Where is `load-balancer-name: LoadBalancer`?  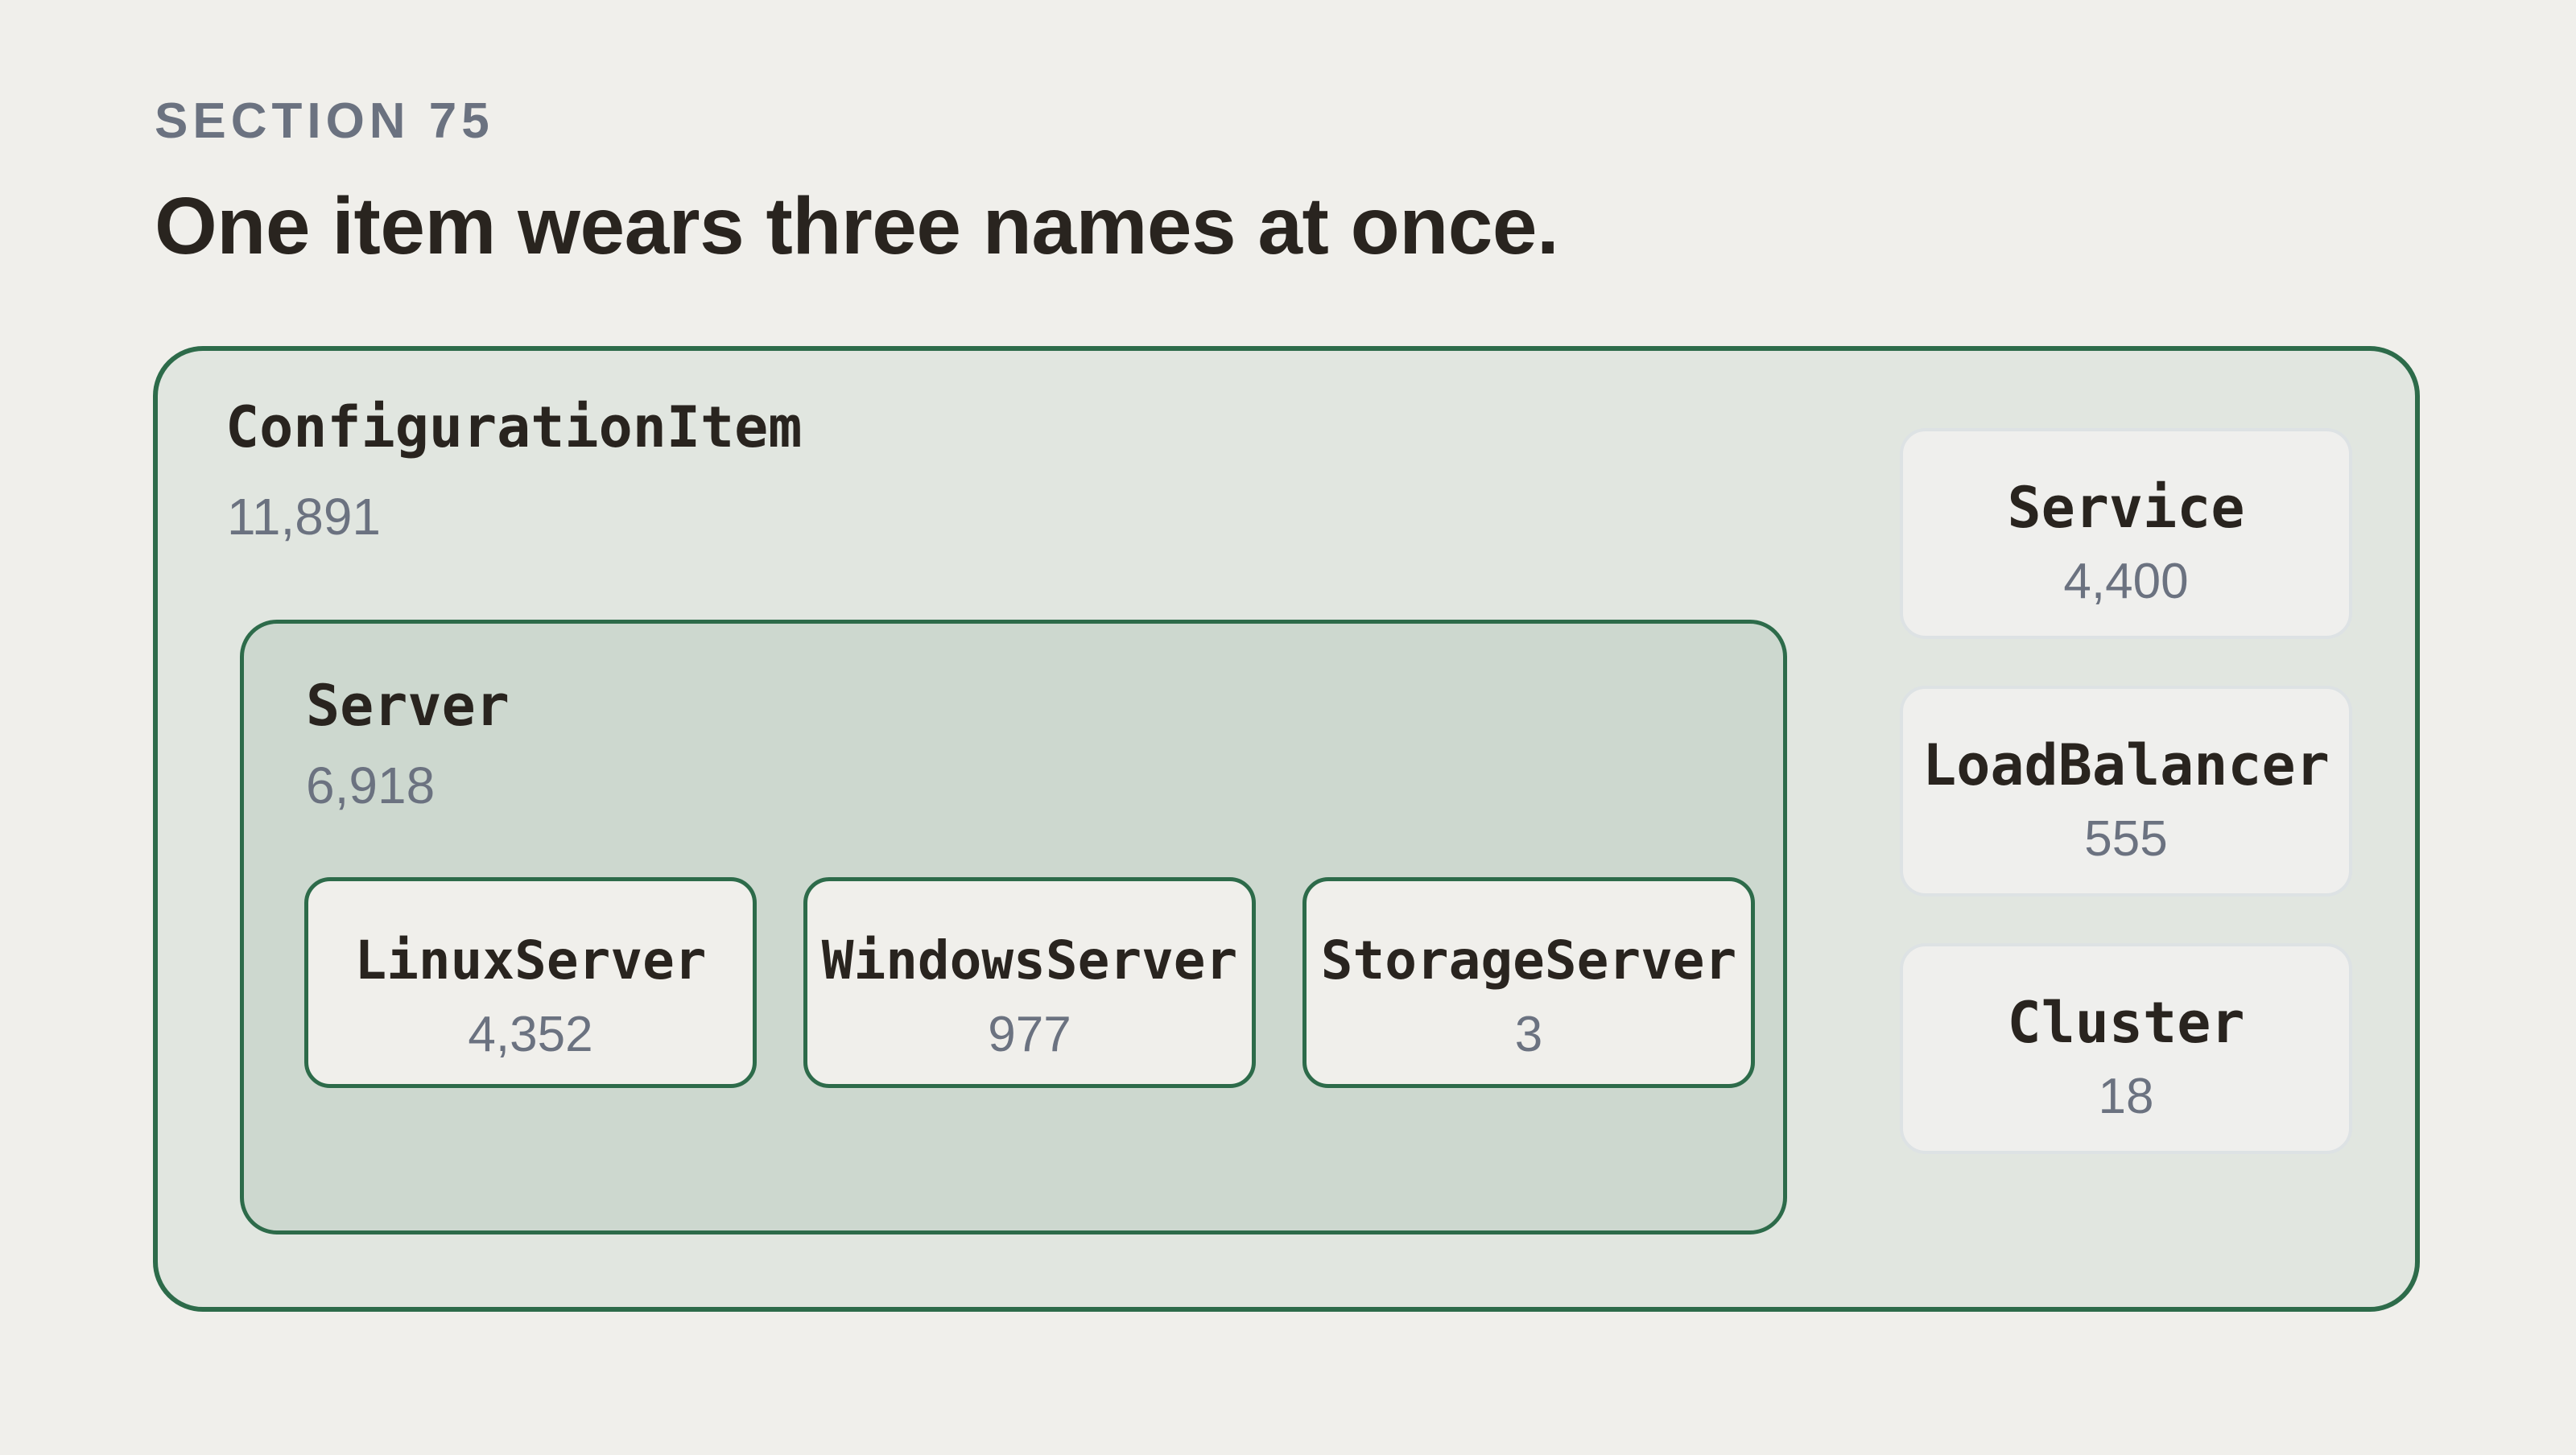
load-balancer-name: LoadBalancer is located at coordinates (2126, 765).